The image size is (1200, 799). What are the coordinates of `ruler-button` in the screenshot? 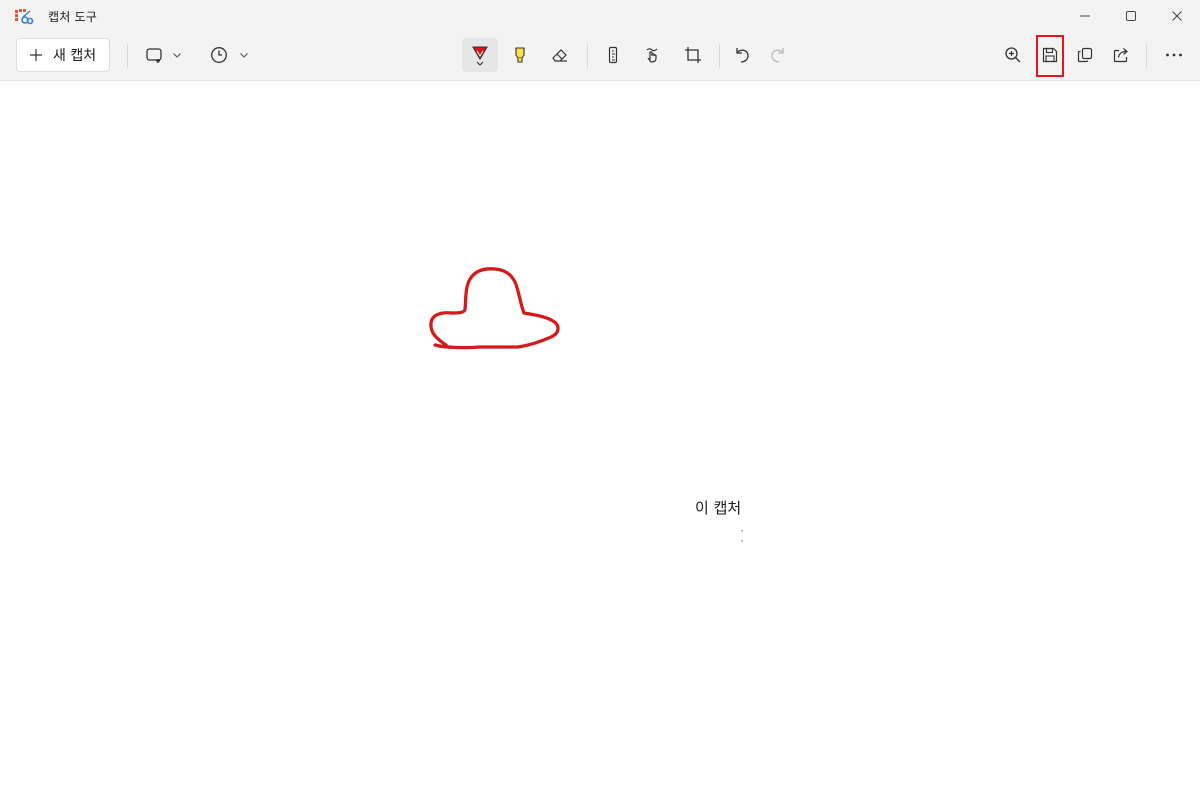 It's located at (613, 55).